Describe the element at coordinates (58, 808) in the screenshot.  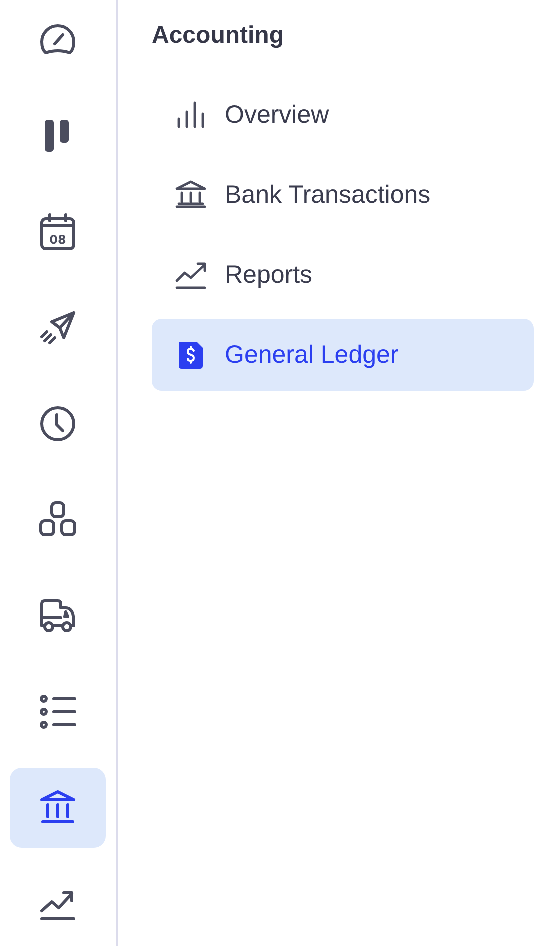
I see `rail-button` at that location.